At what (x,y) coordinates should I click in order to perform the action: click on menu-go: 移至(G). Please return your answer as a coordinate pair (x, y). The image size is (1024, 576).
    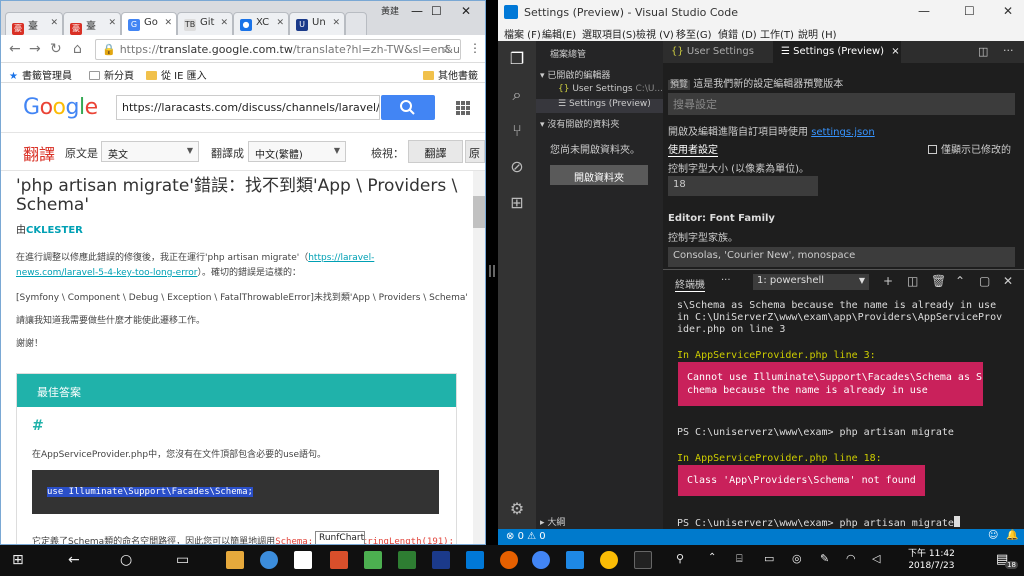
    Looking at the image, I should click on (694, 33).